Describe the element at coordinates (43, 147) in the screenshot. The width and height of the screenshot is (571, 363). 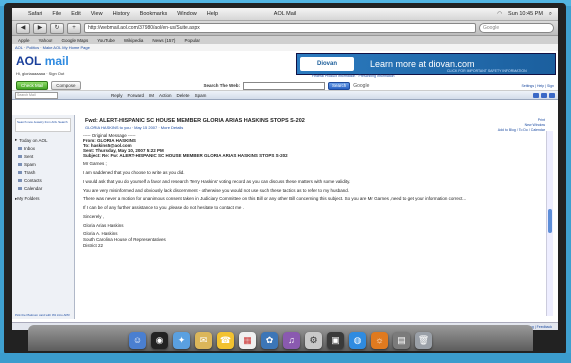
I see `folder-inbox: Inbox` at that location.